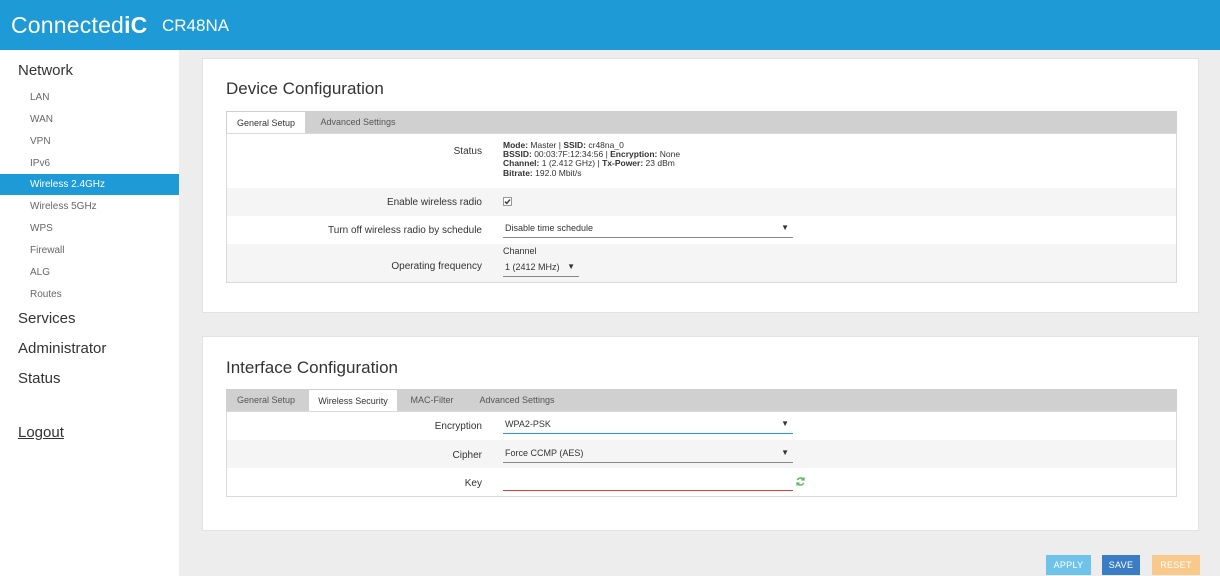 Image resolution: width=1220 pixels, height=576 pixels. What do you see at coordinates (436, 266) in the screenshot?
I see `frequency-label: Operating frequency` at bounding box center [436, 266].